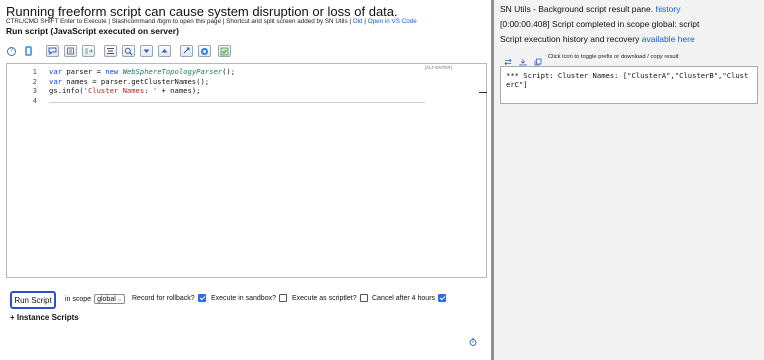 The width and height of the screenshot is (764, 360). Describe the element at coordinates (172, 71) in the screenshot. I see `code-token: WebSphereTopologyParser` at that location.